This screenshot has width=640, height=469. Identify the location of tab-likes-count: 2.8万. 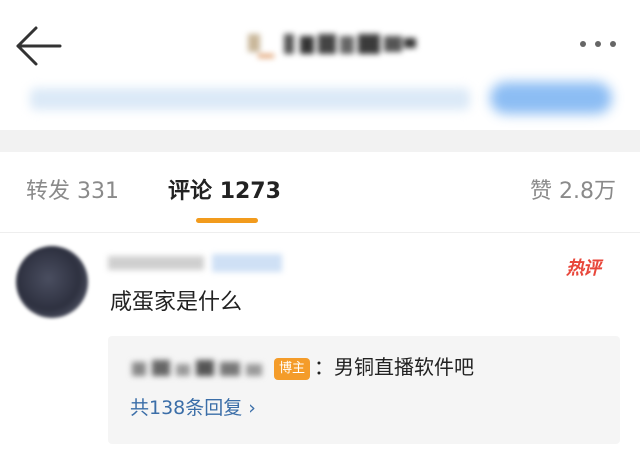
(587, 191).